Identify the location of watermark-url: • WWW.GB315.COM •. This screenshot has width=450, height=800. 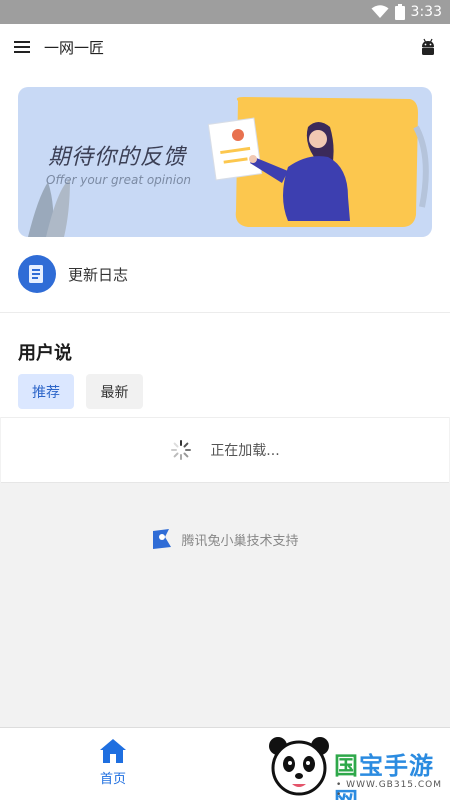
(389, 790).